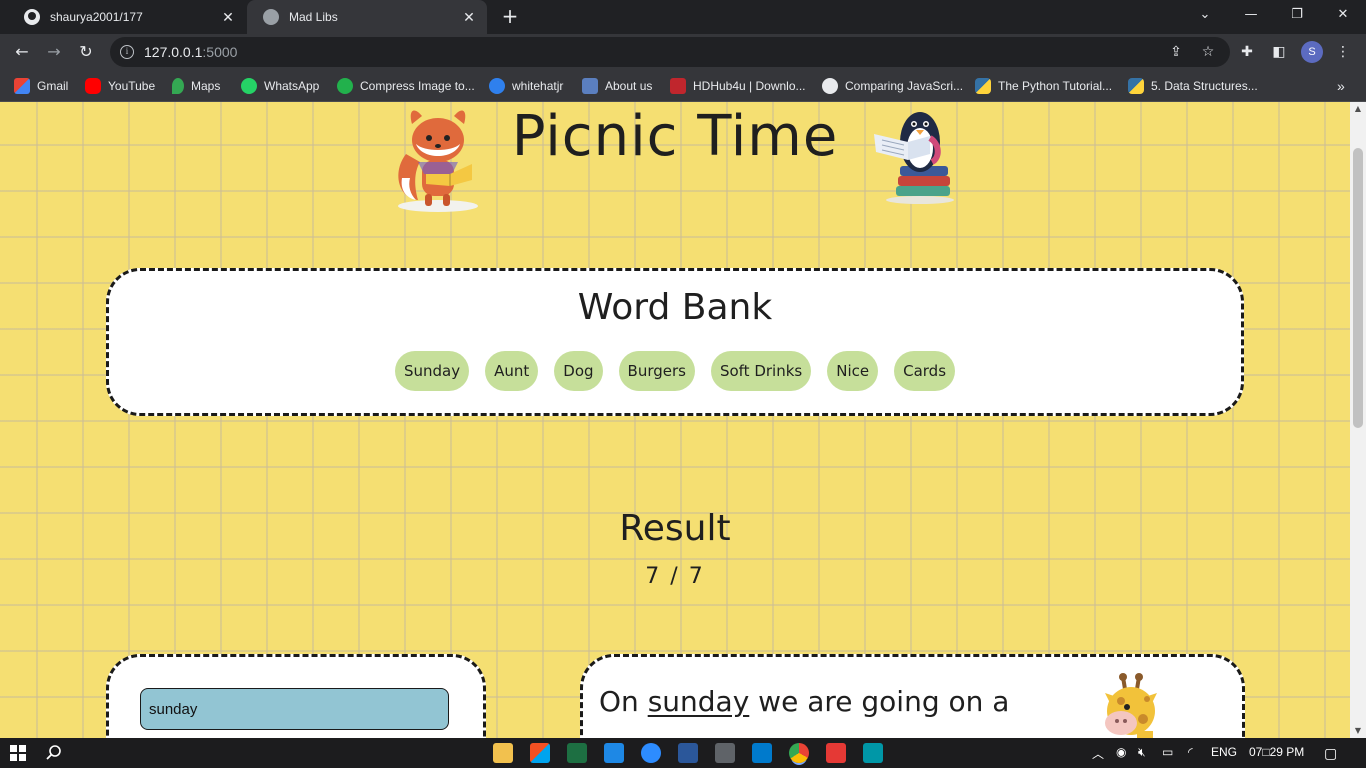 This screenshot has height=768, width=1366. What do you see at coordinates (18, 753) in the screenshot?
I see `windows-start-icon` at bounding box center [18, 753].